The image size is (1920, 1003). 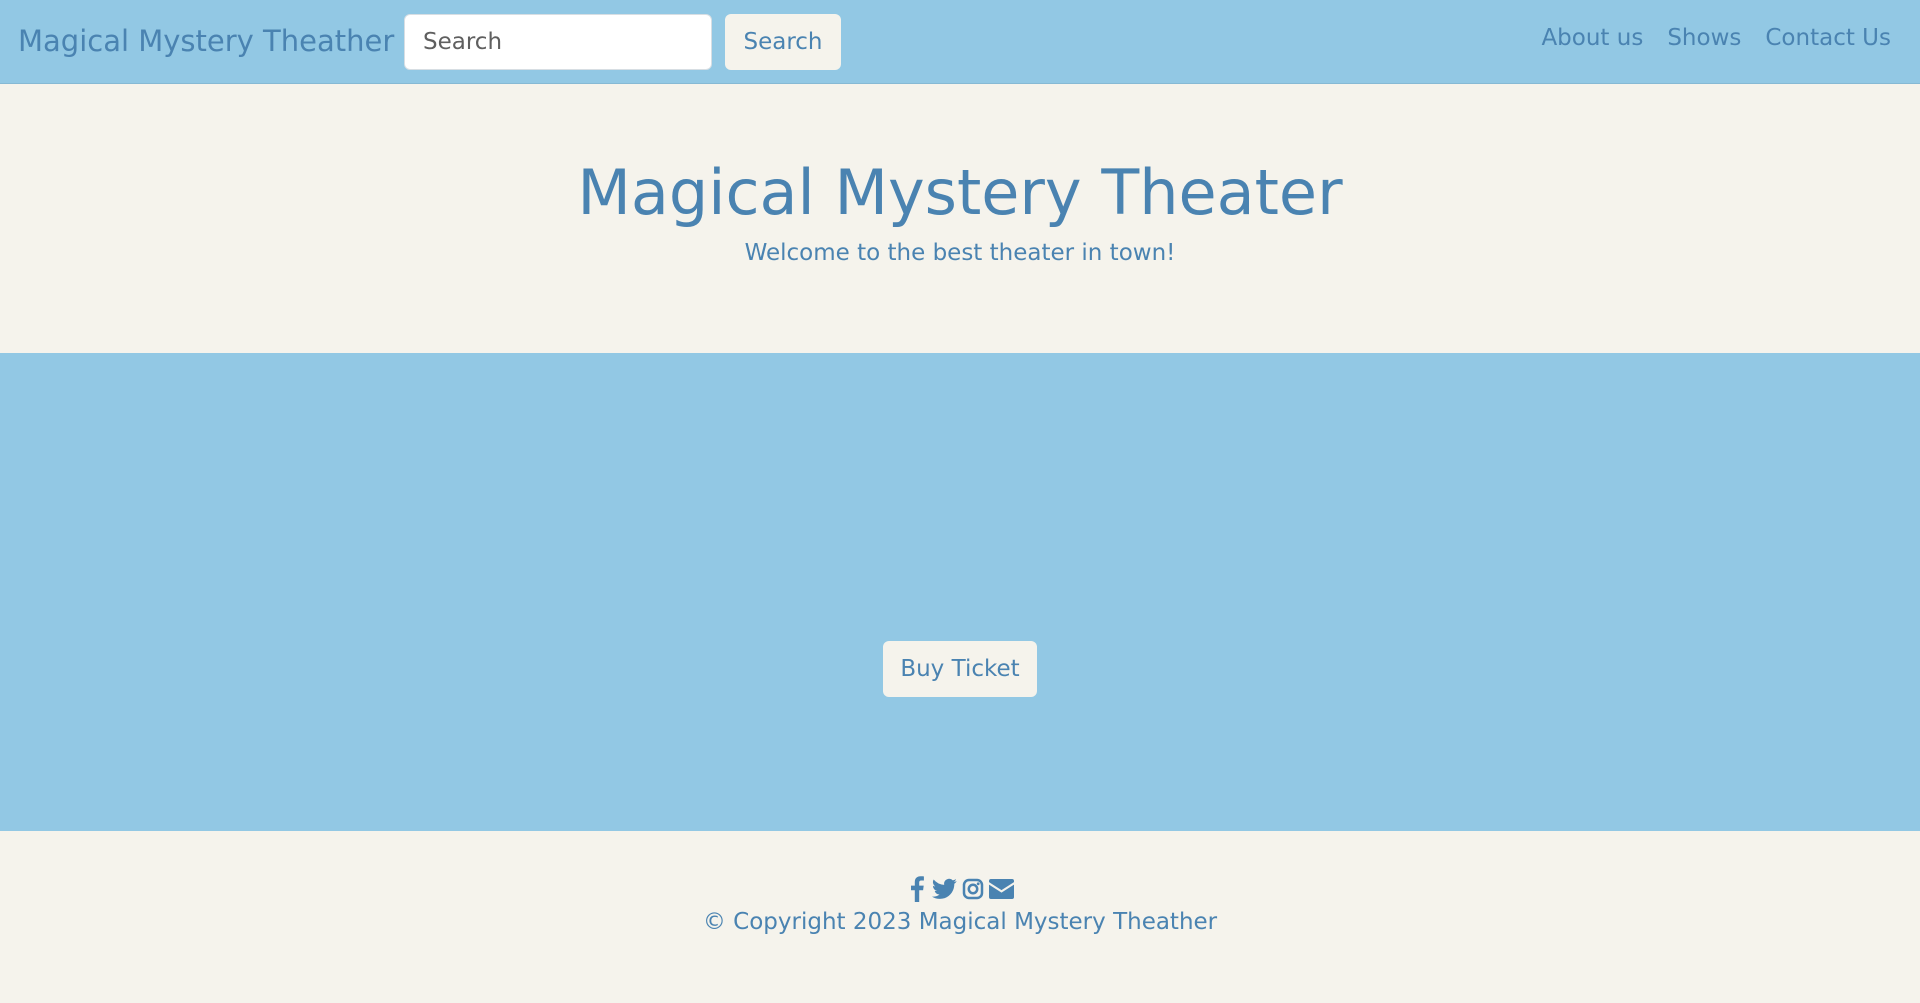 I want to click on nav-link-shows: Shows, so click(x=1704, y=38).